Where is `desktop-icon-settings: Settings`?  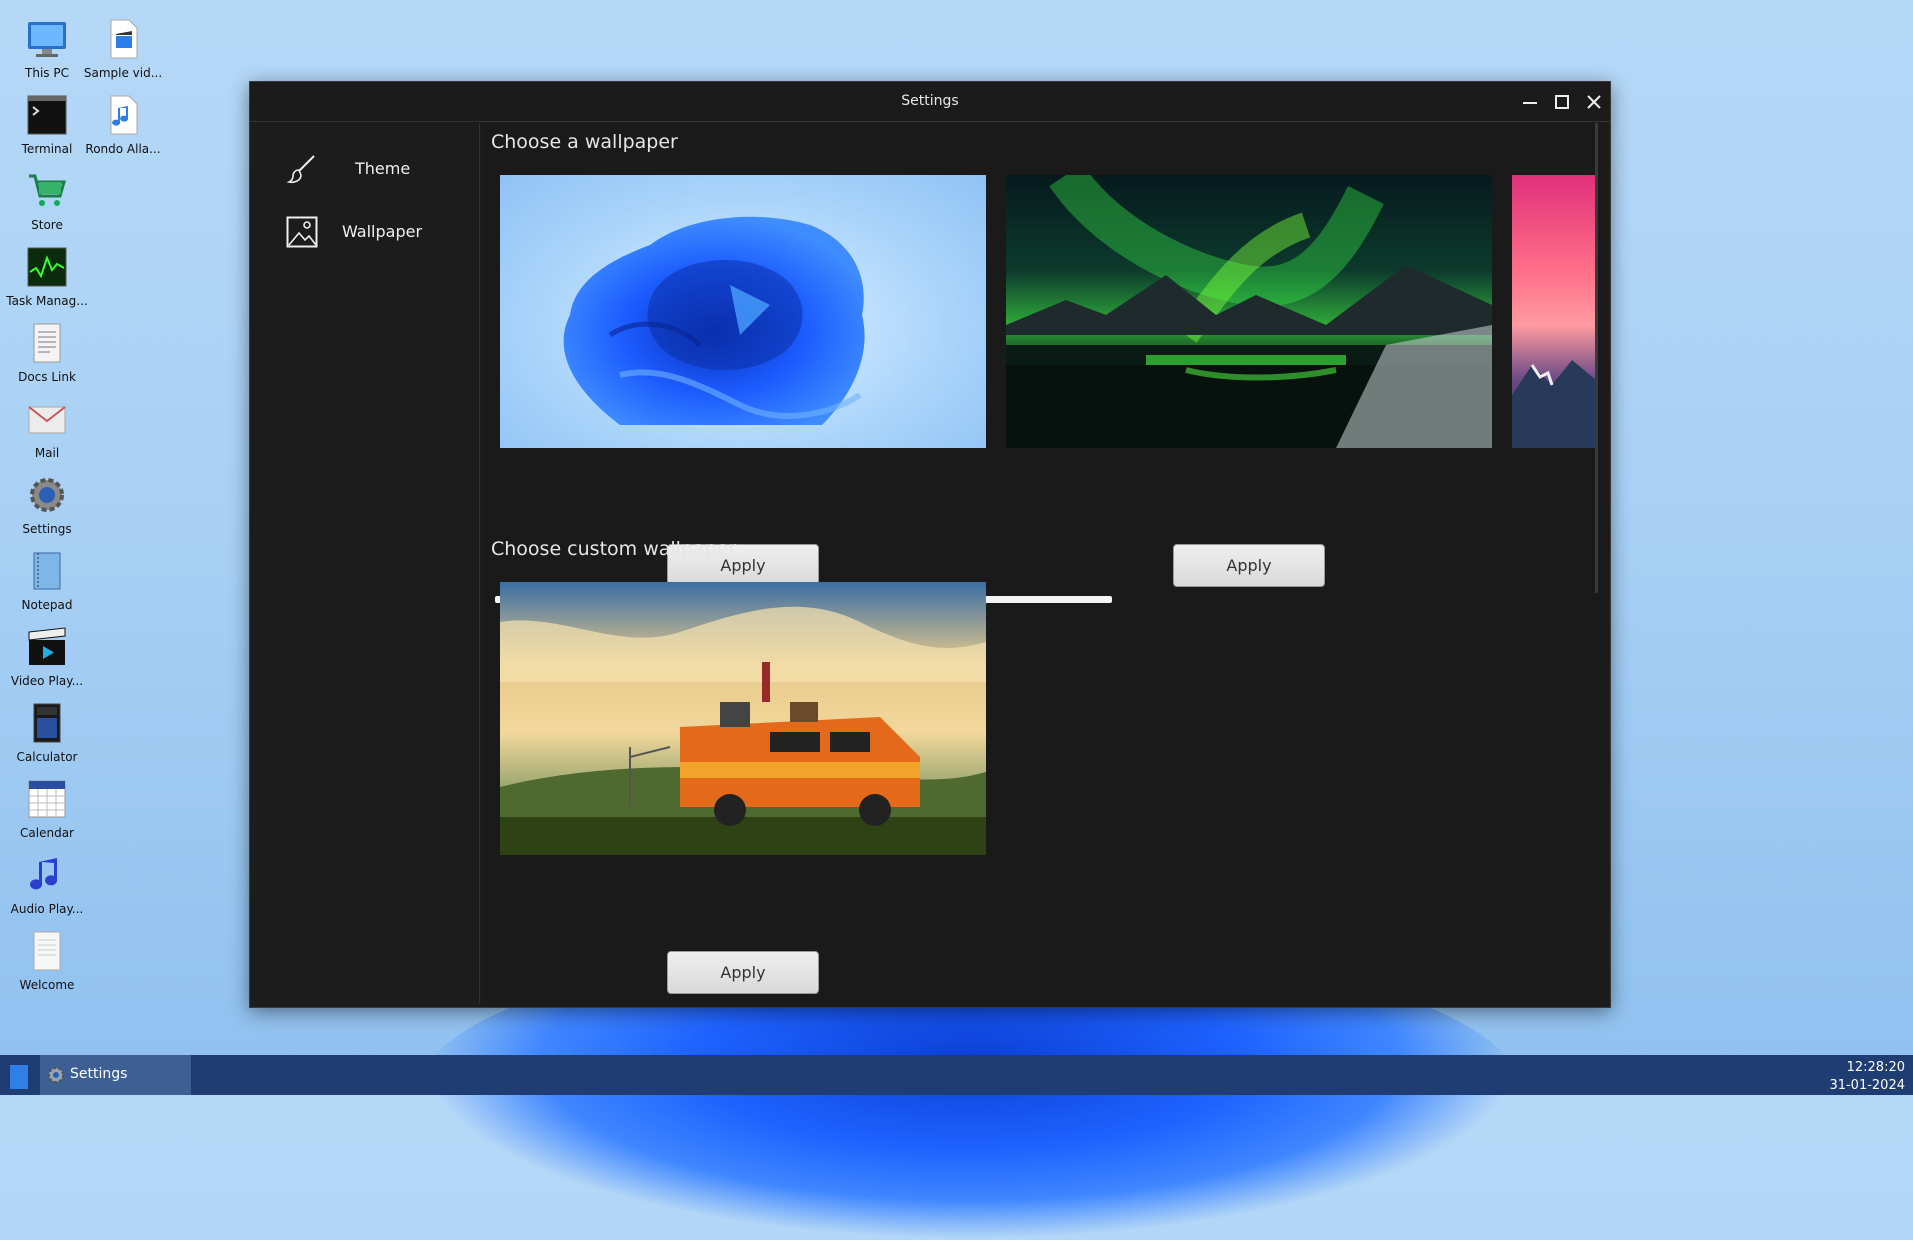
desktop-icon-settings: Settings is located at coordinates (47, 496).